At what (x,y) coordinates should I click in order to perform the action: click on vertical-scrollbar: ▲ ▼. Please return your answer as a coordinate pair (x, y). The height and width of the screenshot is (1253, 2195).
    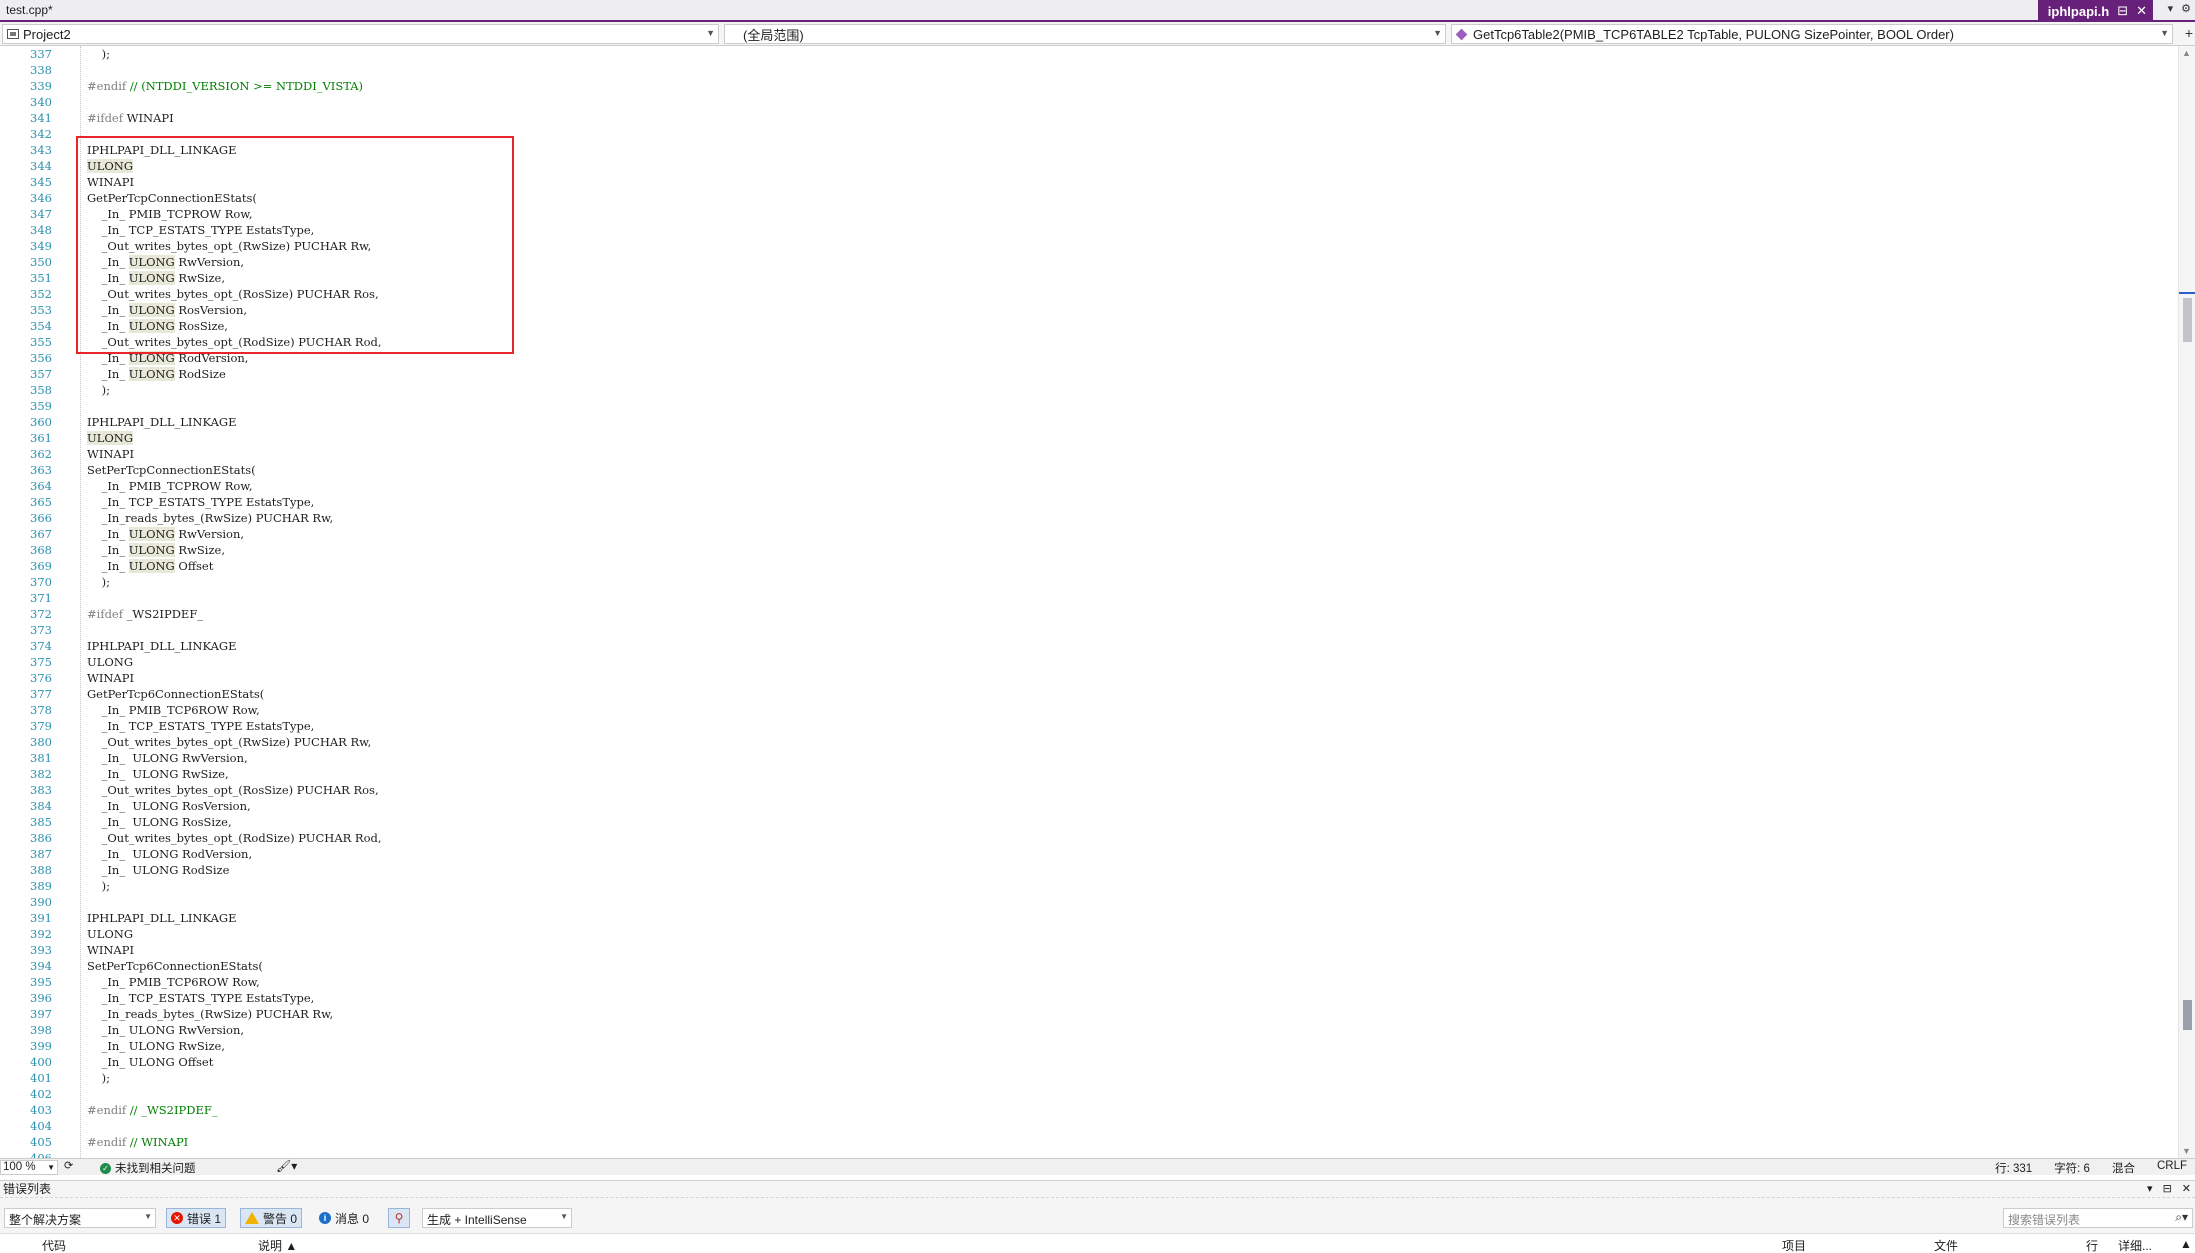
    Looking at the image, I should click on (2186, 602).